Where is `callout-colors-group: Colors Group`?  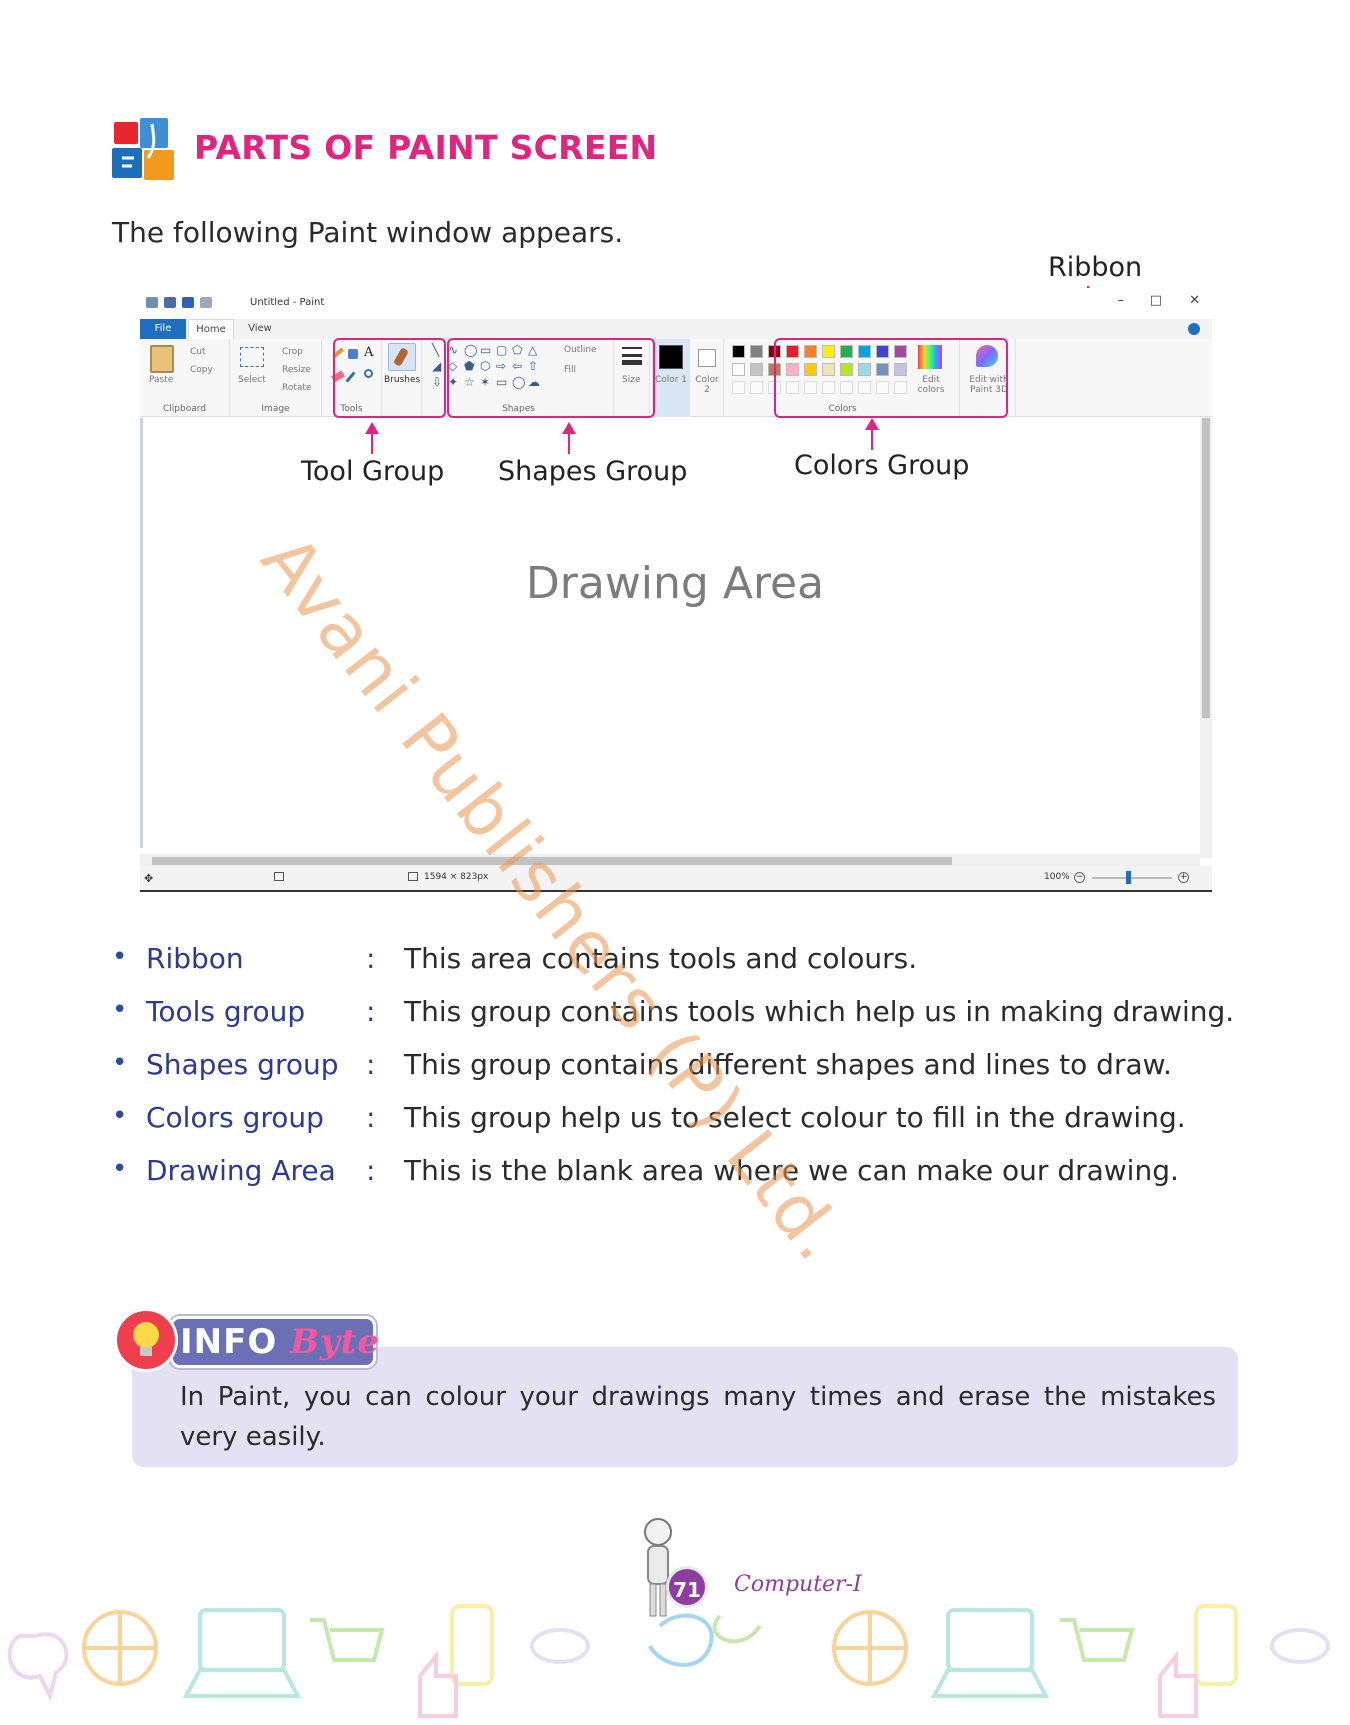
callout-colors-group: Colors Group is located at coordinates (882, 465).